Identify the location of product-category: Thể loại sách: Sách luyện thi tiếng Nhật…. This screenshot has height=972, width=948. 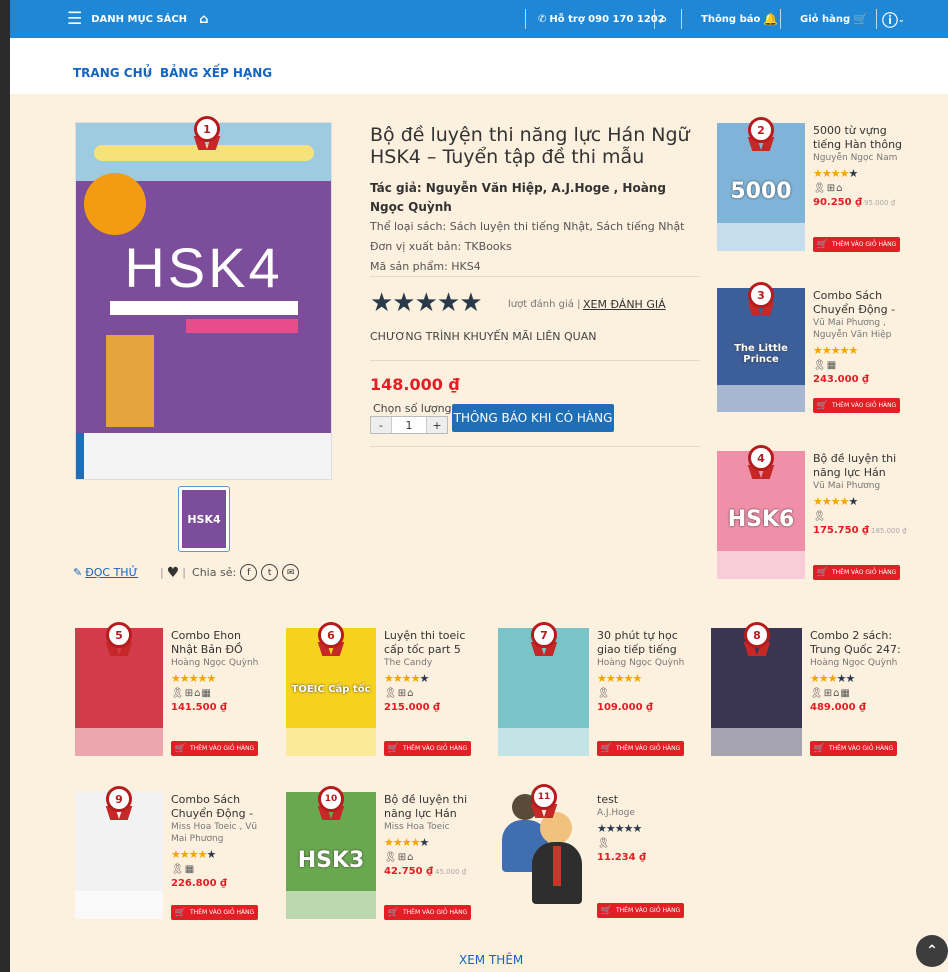
(527, 226).